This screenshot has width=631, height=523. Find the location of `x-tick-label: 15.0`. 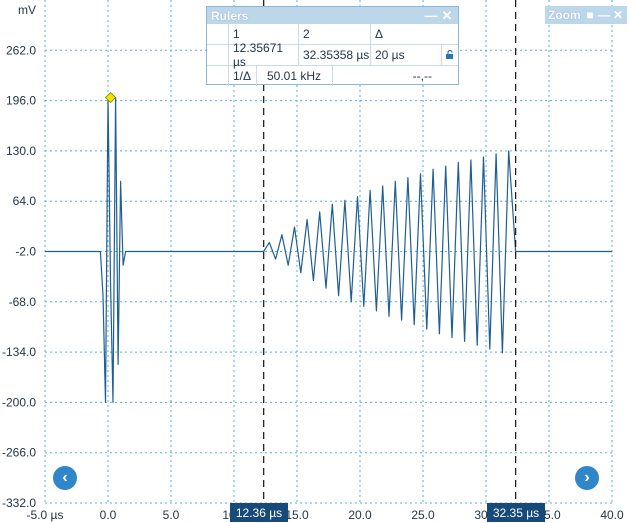

x-tick-label: 15.0 is located at coordinates (297, 515).